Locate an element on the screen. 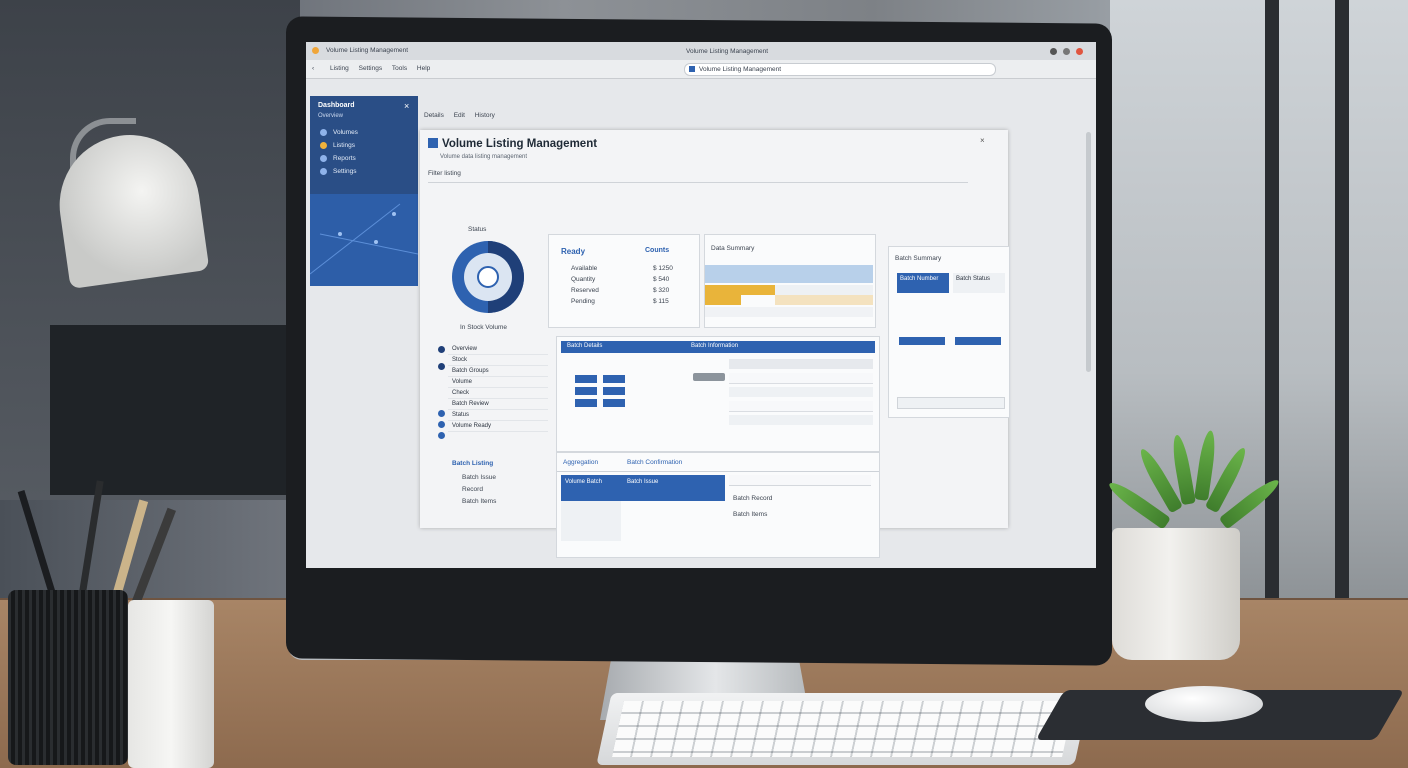 Image resolution: width=1408 pixels, height=768 pixels. divider is located at coordinates (718, 471).